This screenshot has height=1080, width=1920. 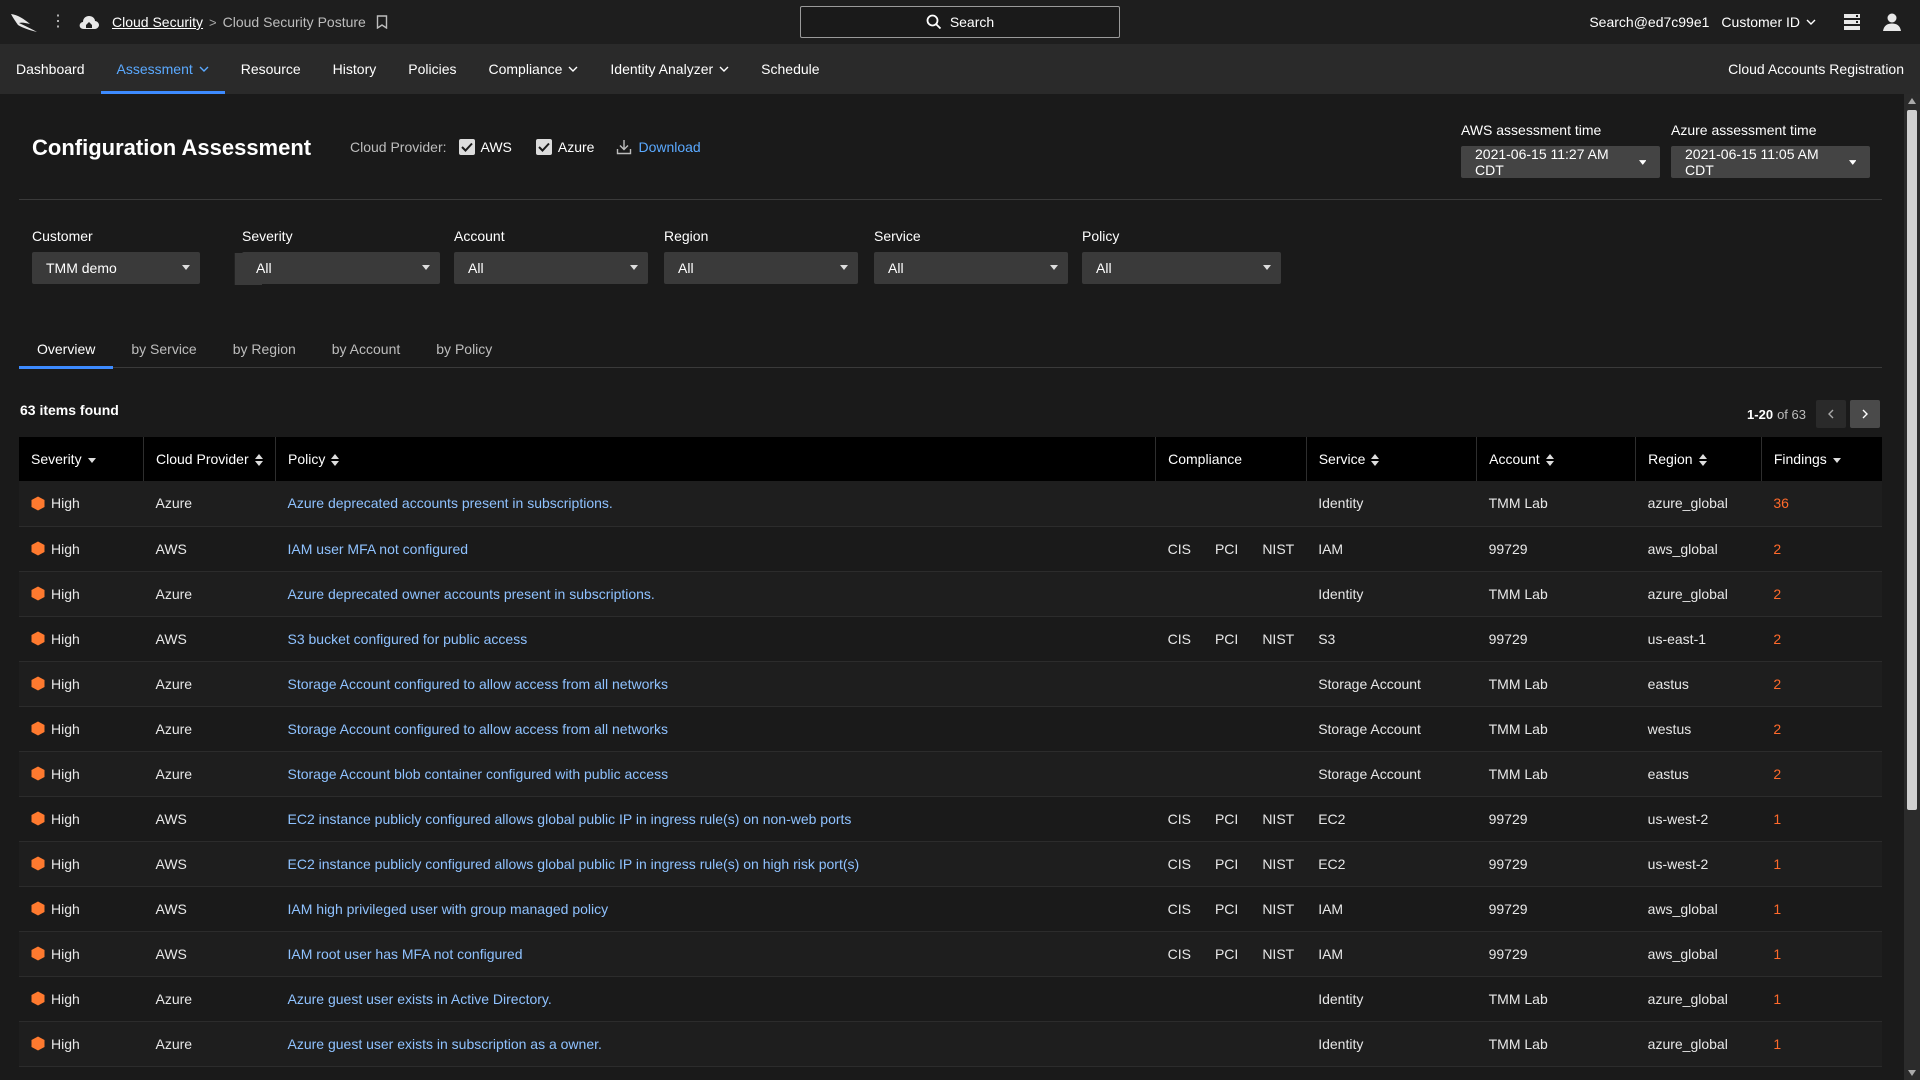 What do you see at coordinates (355, 69) in the screenshot?
I see `nav-history: History` at bounding box center [355, 69].